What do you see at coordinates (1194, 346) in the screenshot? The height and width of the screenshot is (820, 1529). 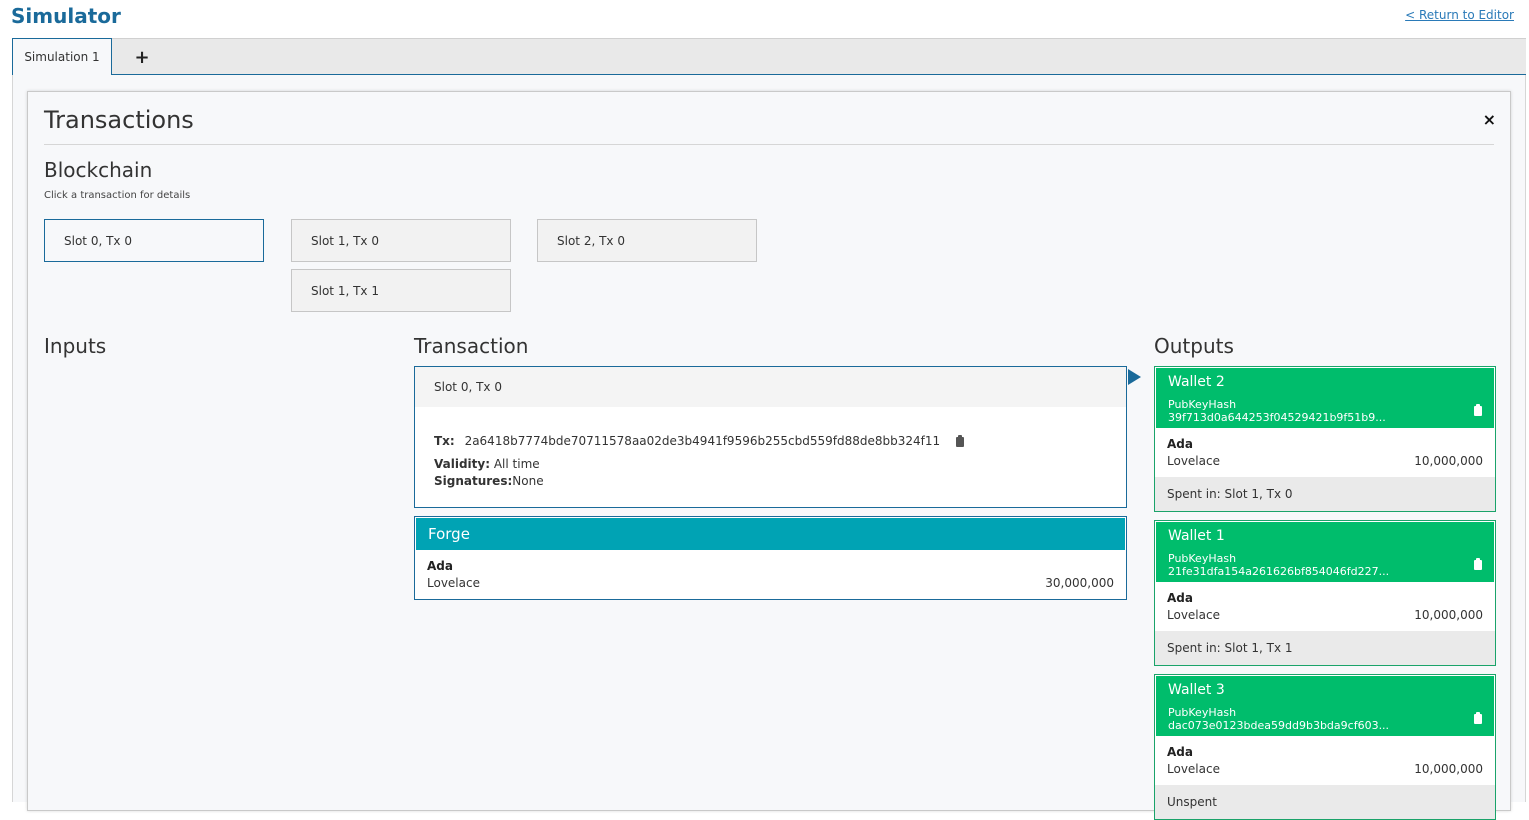 I see `outputs-title: Outputs` at bounding box center [1194, 346].